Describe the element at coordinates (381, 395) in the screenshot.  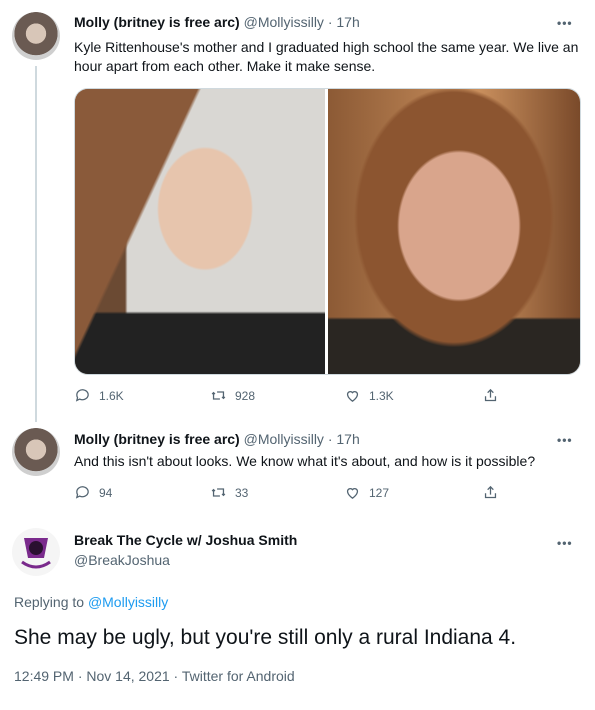
I see `like-count: 1.3K` at that location.